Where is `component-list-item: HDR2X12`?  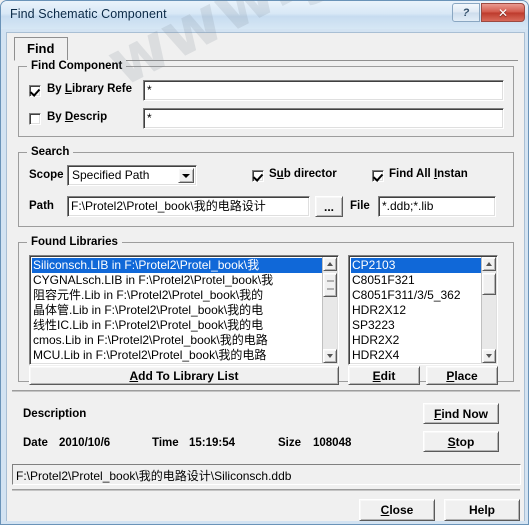
component-list-item: HDR2X12 is located at coordinates (416, 310).